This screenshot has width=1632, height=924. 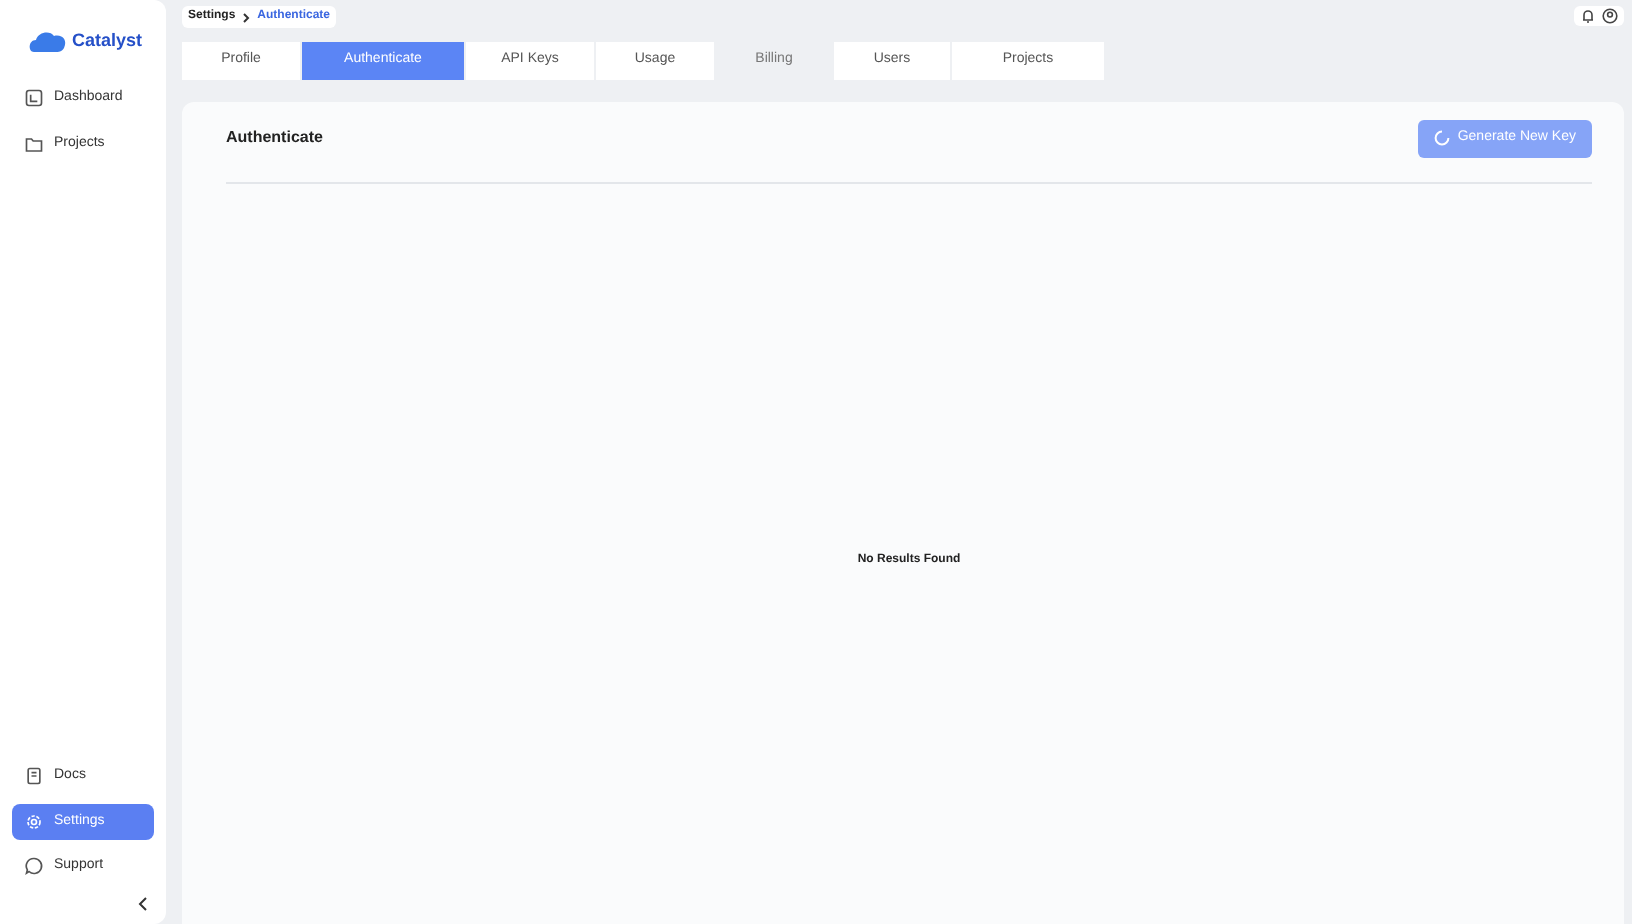 What do you see at coordinates (1588, 16) in the screenshot?
I see `bell-icon` at bounding box center [1588, 16].